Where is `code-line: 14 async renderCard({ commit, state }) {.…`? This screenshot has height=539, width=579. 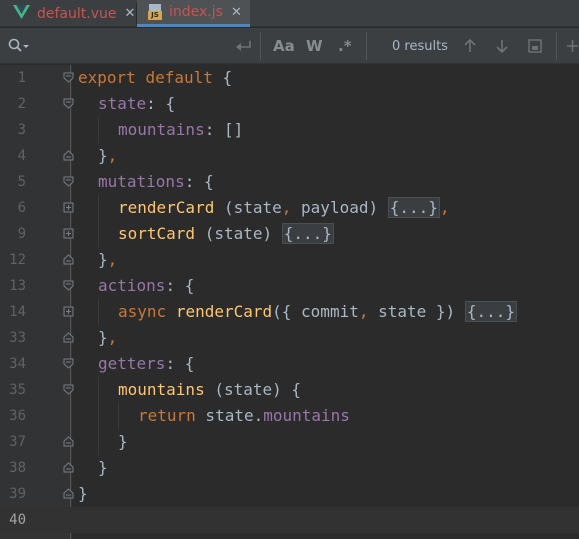
code-line: 14 async renderCard({ commit, state }) {.… is located at coordinates (289, 312).